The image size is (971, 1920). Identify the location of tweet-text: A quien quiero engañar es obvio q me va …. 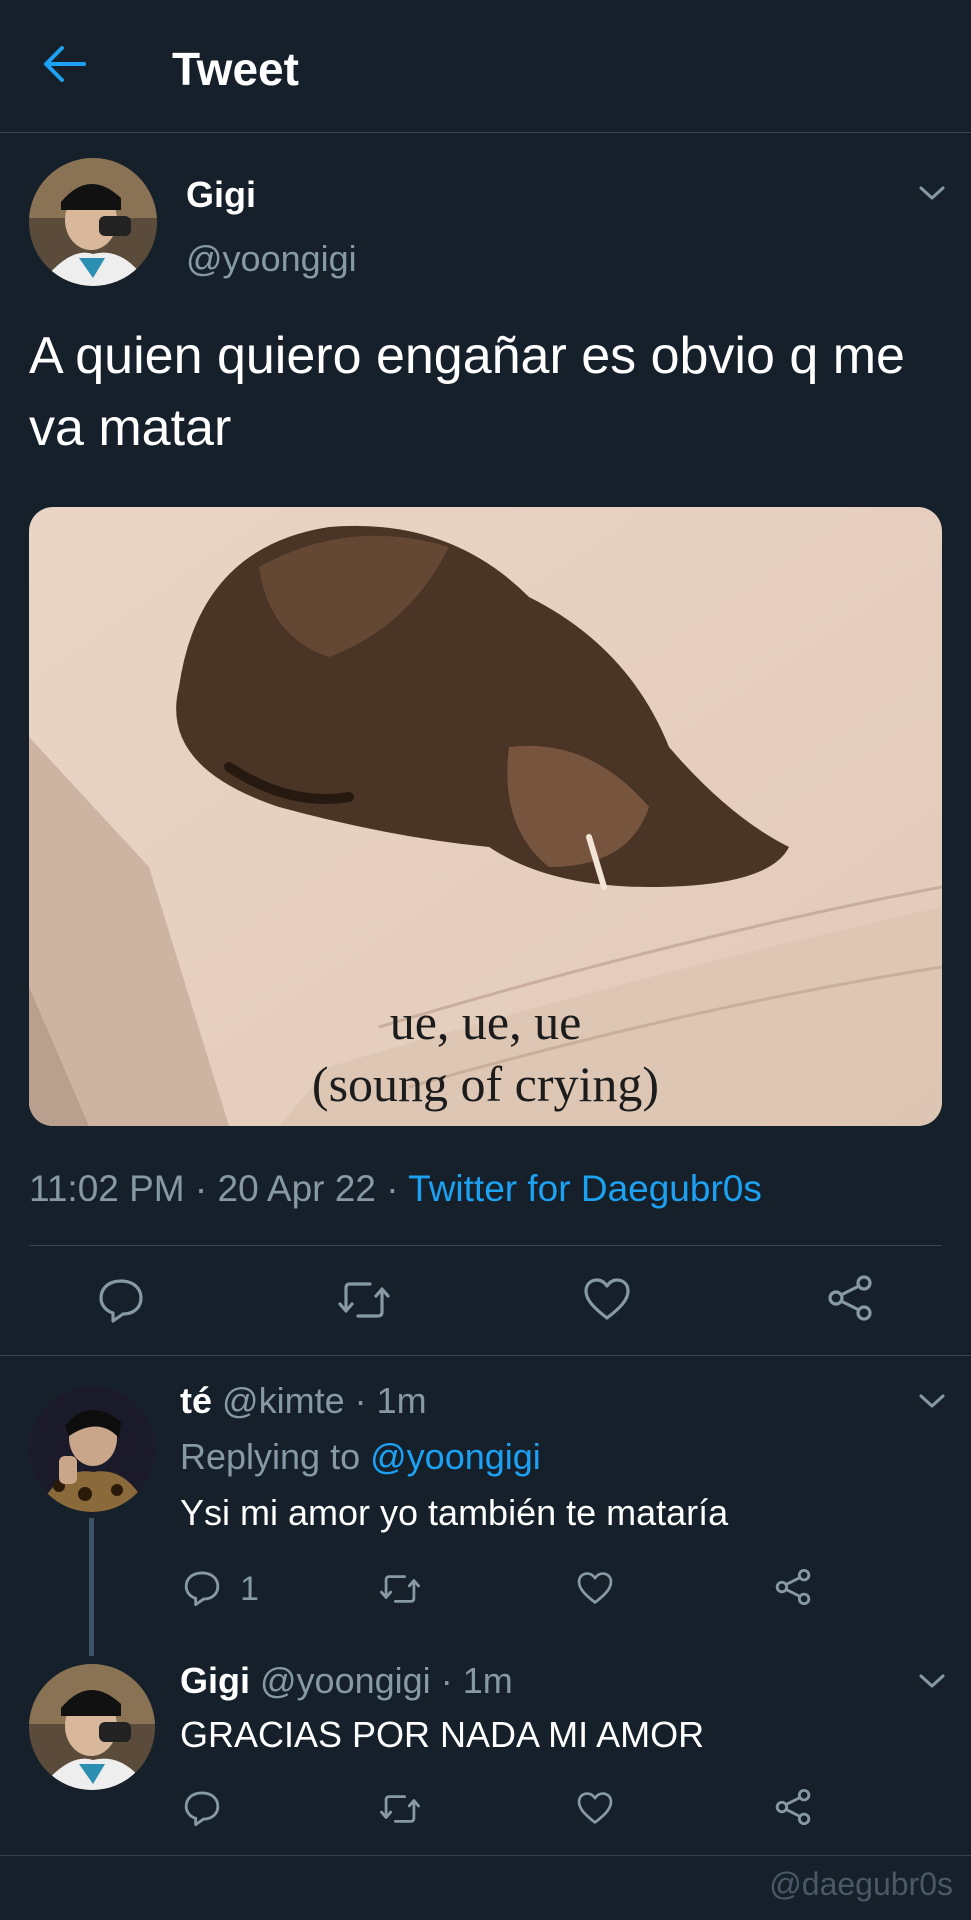
(467, 392).